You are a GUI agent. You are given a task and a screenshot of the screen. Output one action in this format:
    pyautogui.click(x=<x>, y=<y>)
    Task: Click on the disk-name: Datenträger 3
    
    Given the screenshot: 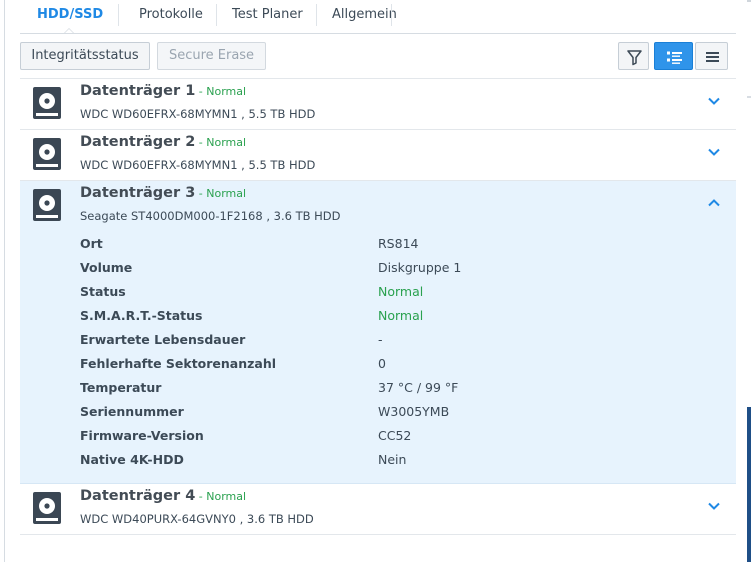 What is the action you would take?
    pyautogui.click(x=138, y=193)
    